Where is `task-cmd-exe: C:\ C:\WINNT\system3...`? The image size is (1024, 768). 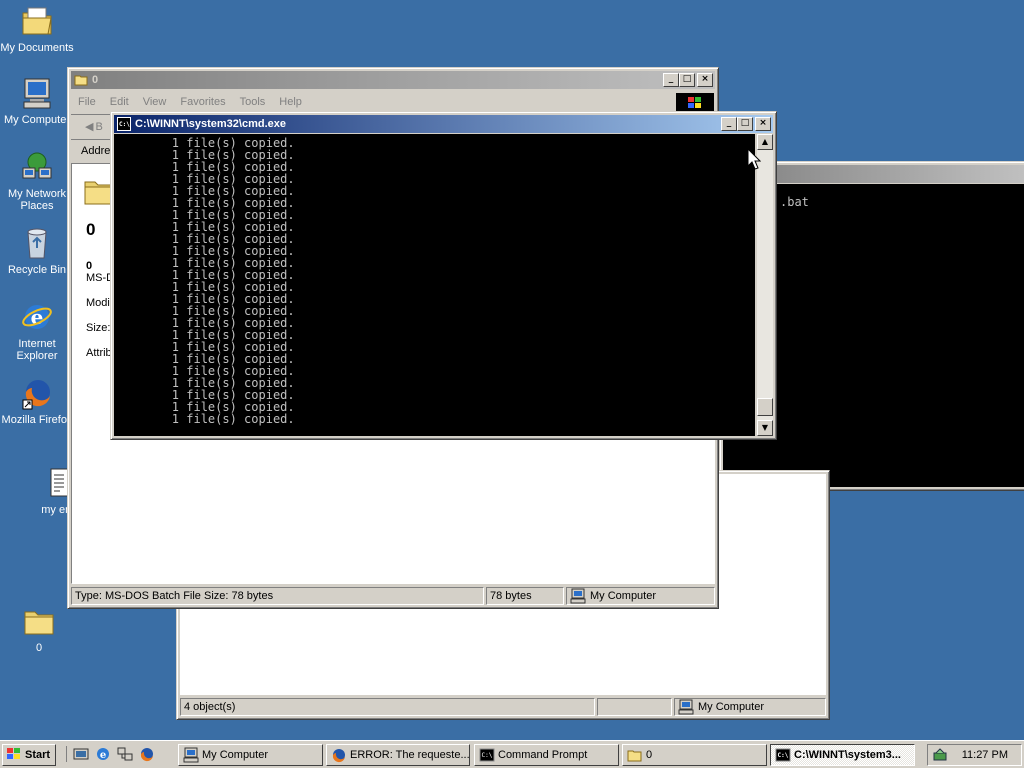
task-cmd-exe: C:\ C:\WINNT\system3... is located at coordinates (842, 755).